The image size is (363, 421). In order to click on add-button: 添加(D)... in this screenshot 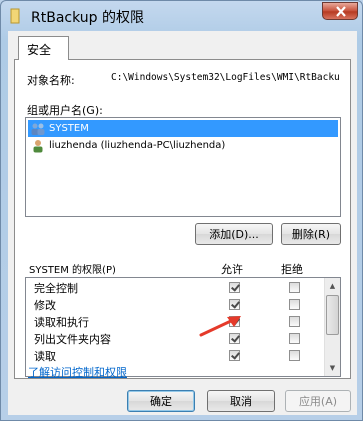, I will do `click(234, 234)`.